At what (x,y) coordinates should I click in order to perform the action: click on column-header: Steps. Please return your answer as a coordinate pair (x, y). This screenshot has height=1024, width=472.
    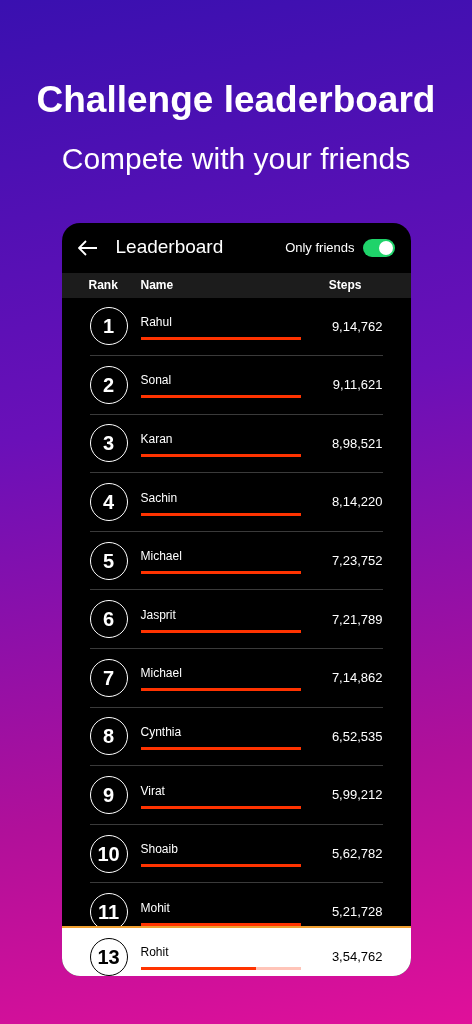
    Looking at the image, I should click on (345, 285).